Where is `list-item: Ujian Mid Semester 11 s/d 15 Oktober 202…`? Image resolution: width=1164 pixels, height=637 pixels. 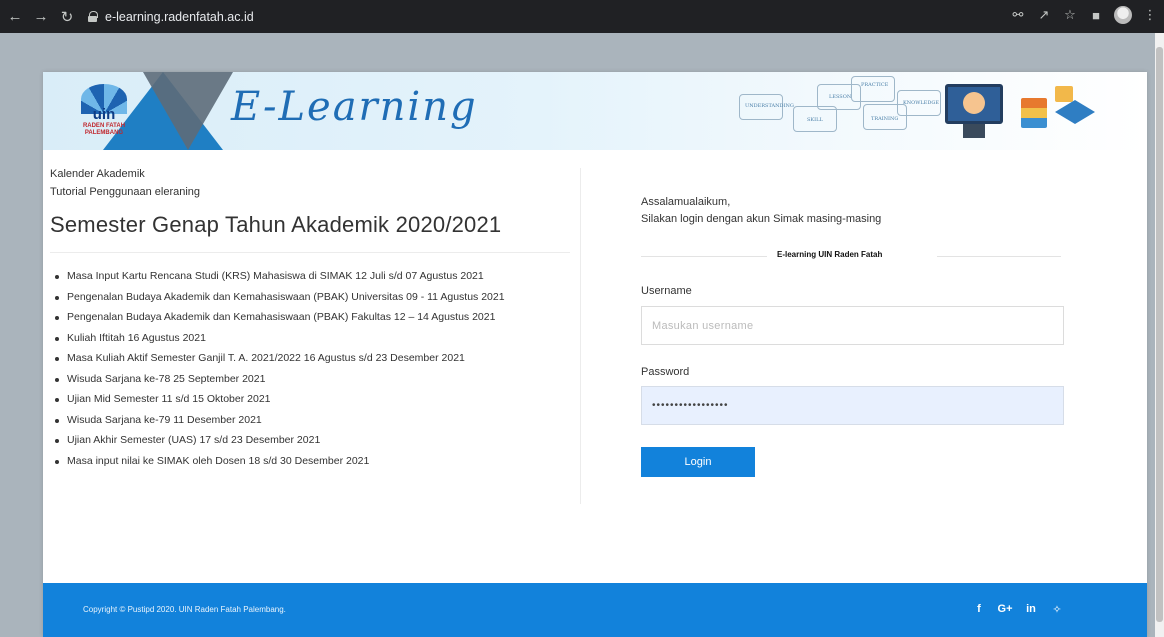 list-item: Ujian Mid Semester 11 s/d 15 Oktober 202… is located at coordinates (310, 399).